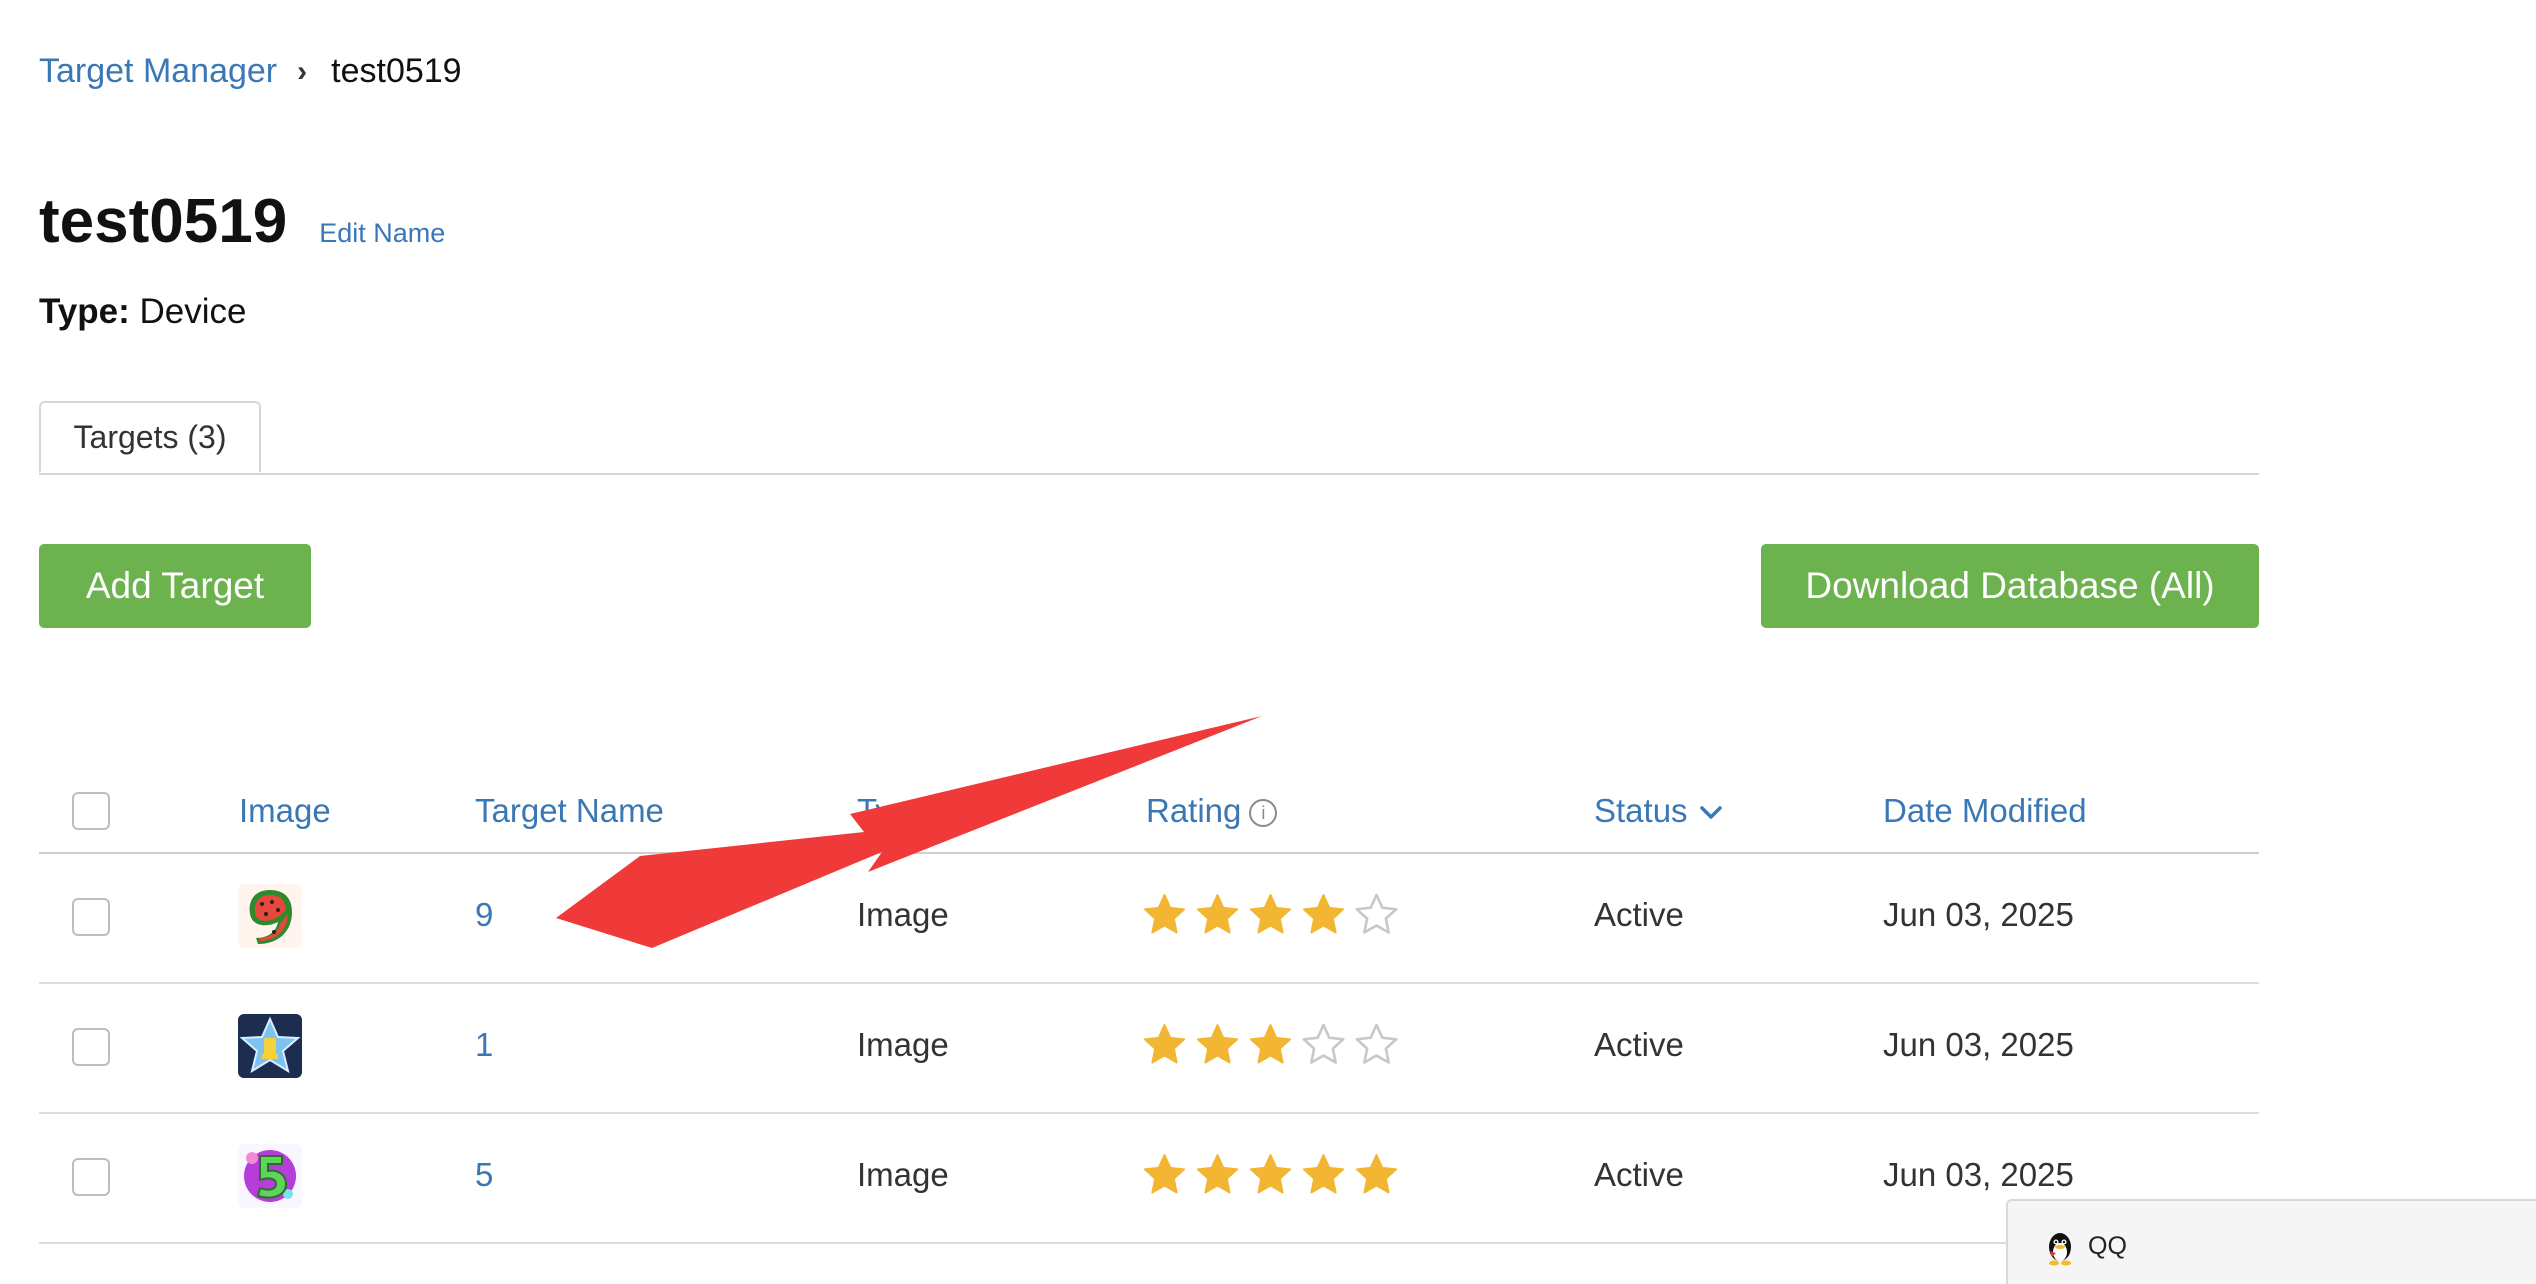  Describe the element at coordinates (2060, 1249) in the screenshot. I see `qq-penguin-icon` at that location.